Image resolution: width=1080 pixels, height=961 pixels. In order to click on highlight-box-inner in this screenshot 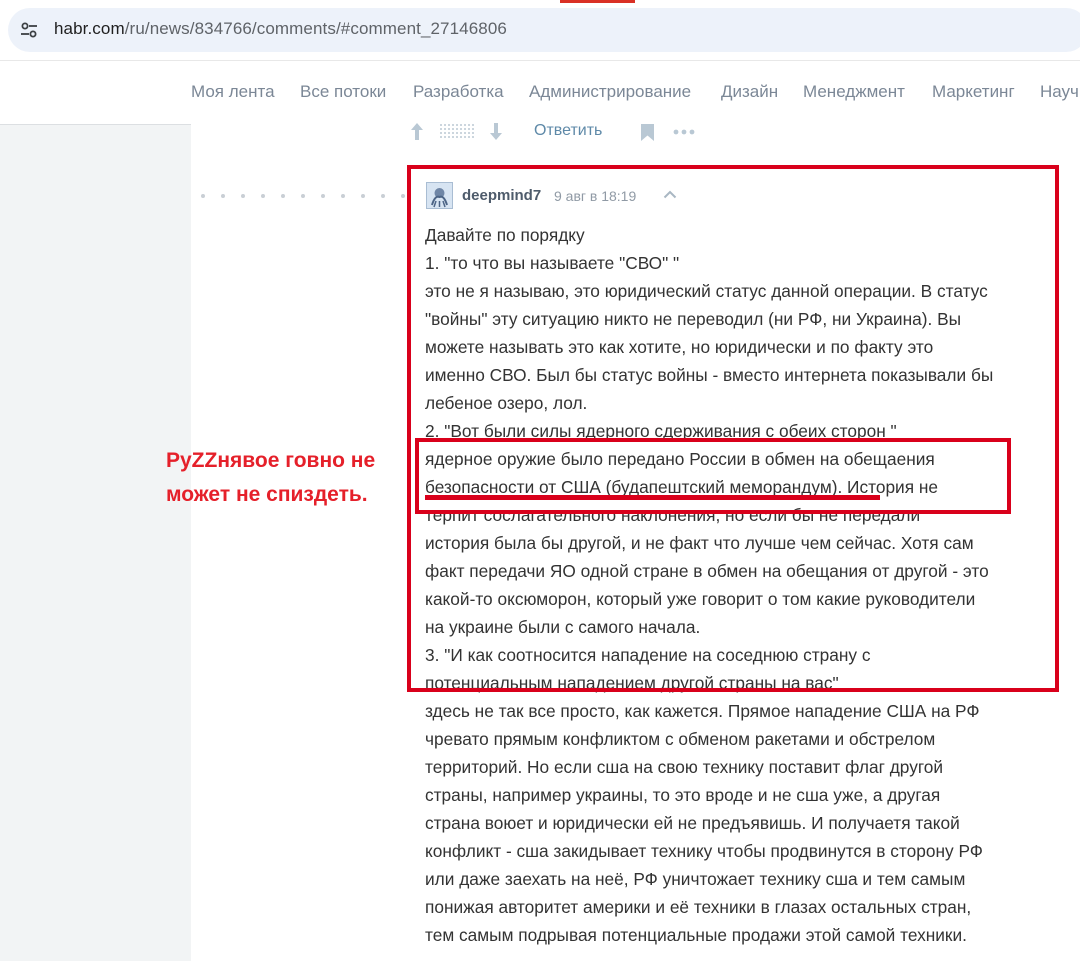, I will do `click(713, 476)`.